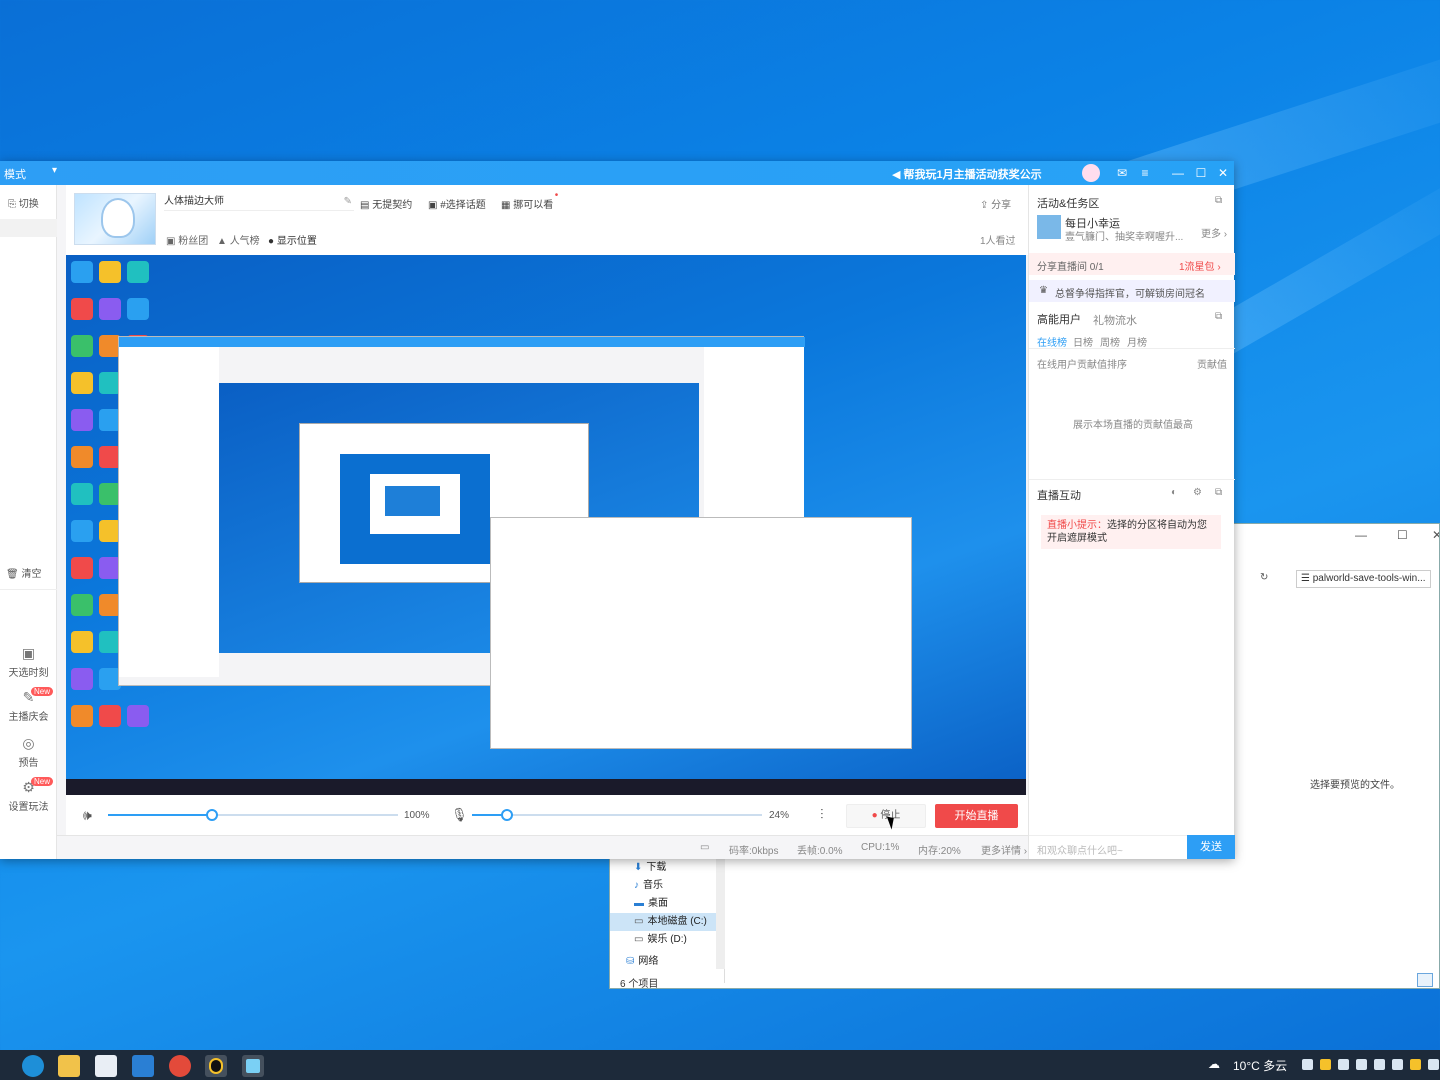 The width and height of the screenshot is (1440, 1080). I want to click on tab-weekly: 周榜, so click(1110, 341).